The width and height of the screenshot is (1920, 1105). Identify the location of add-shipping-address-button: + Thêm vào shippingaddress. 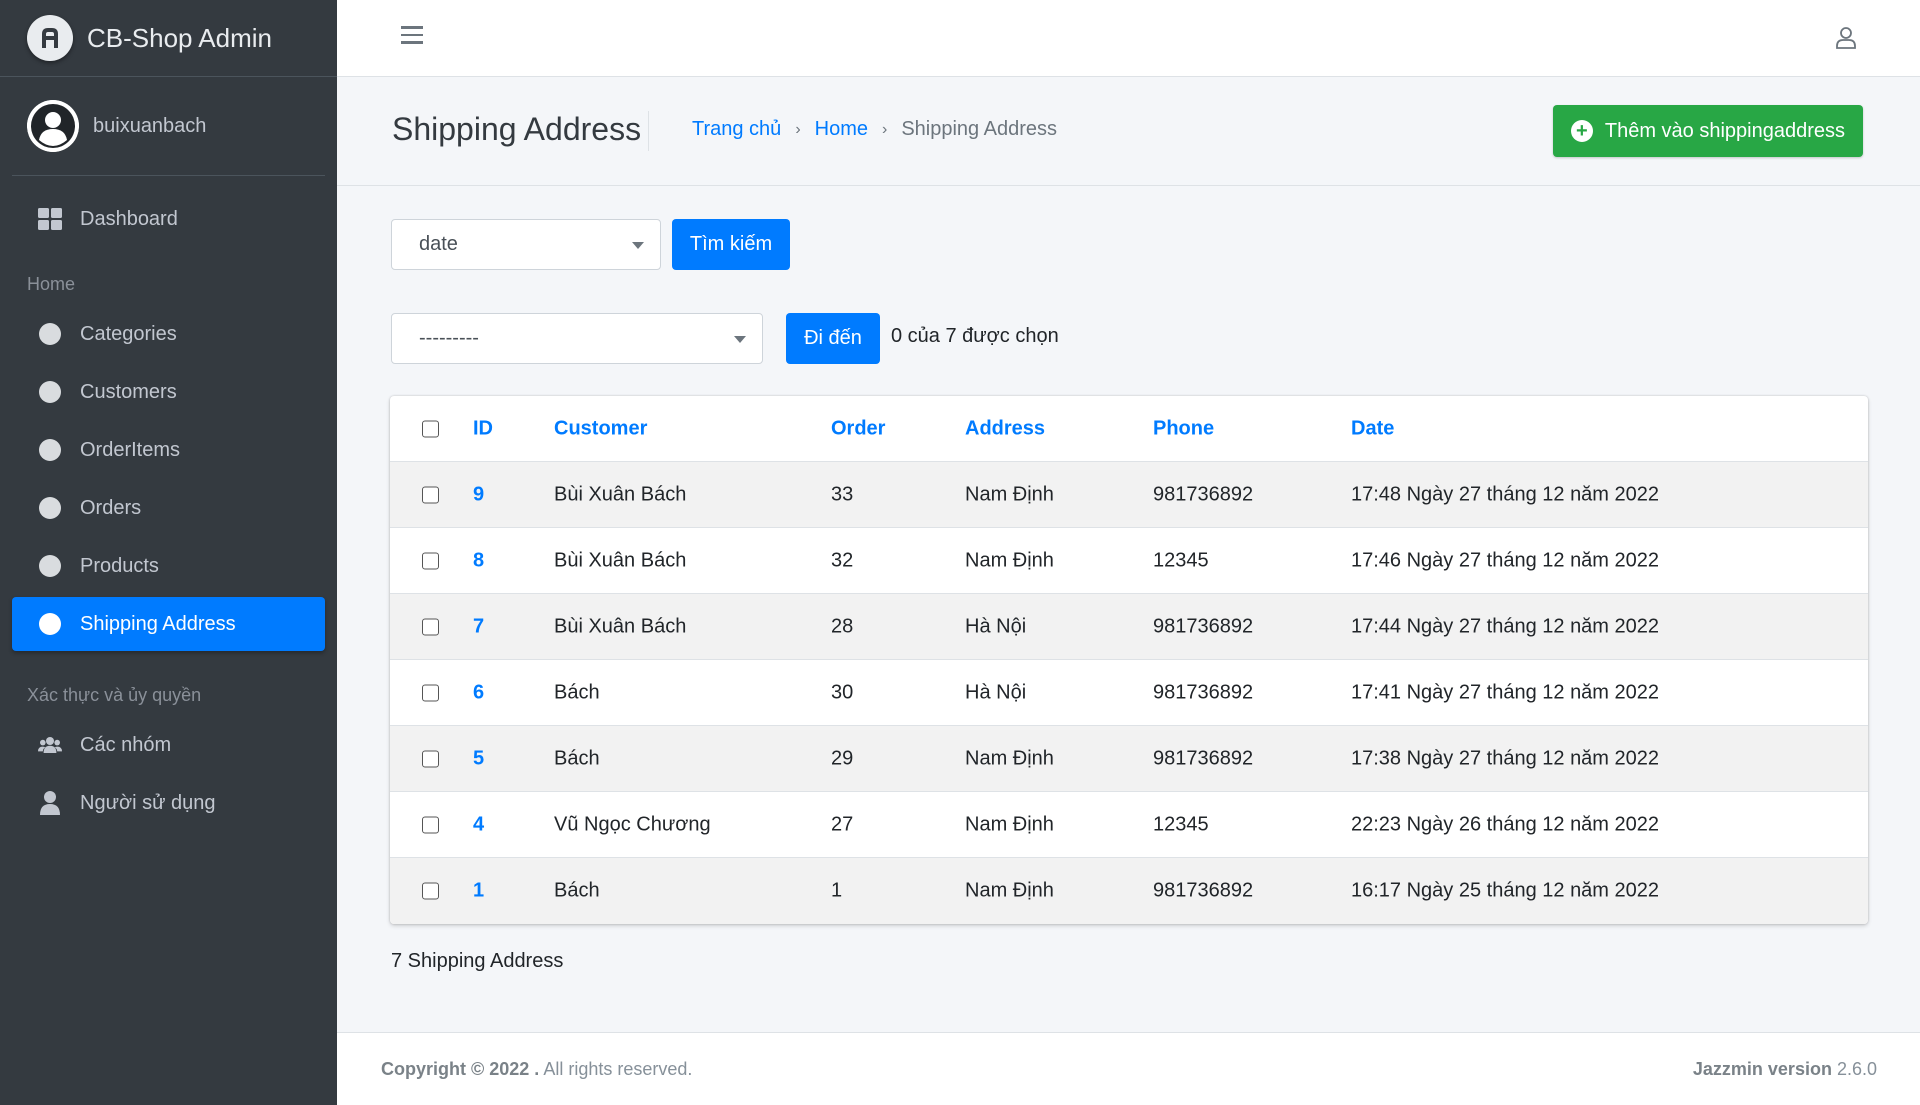
(1707, 131).